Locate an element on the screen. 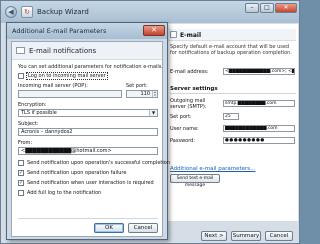 The width and height of the screenshot is (320, 244). incoming-server-field is located at coordinates (70, 94).